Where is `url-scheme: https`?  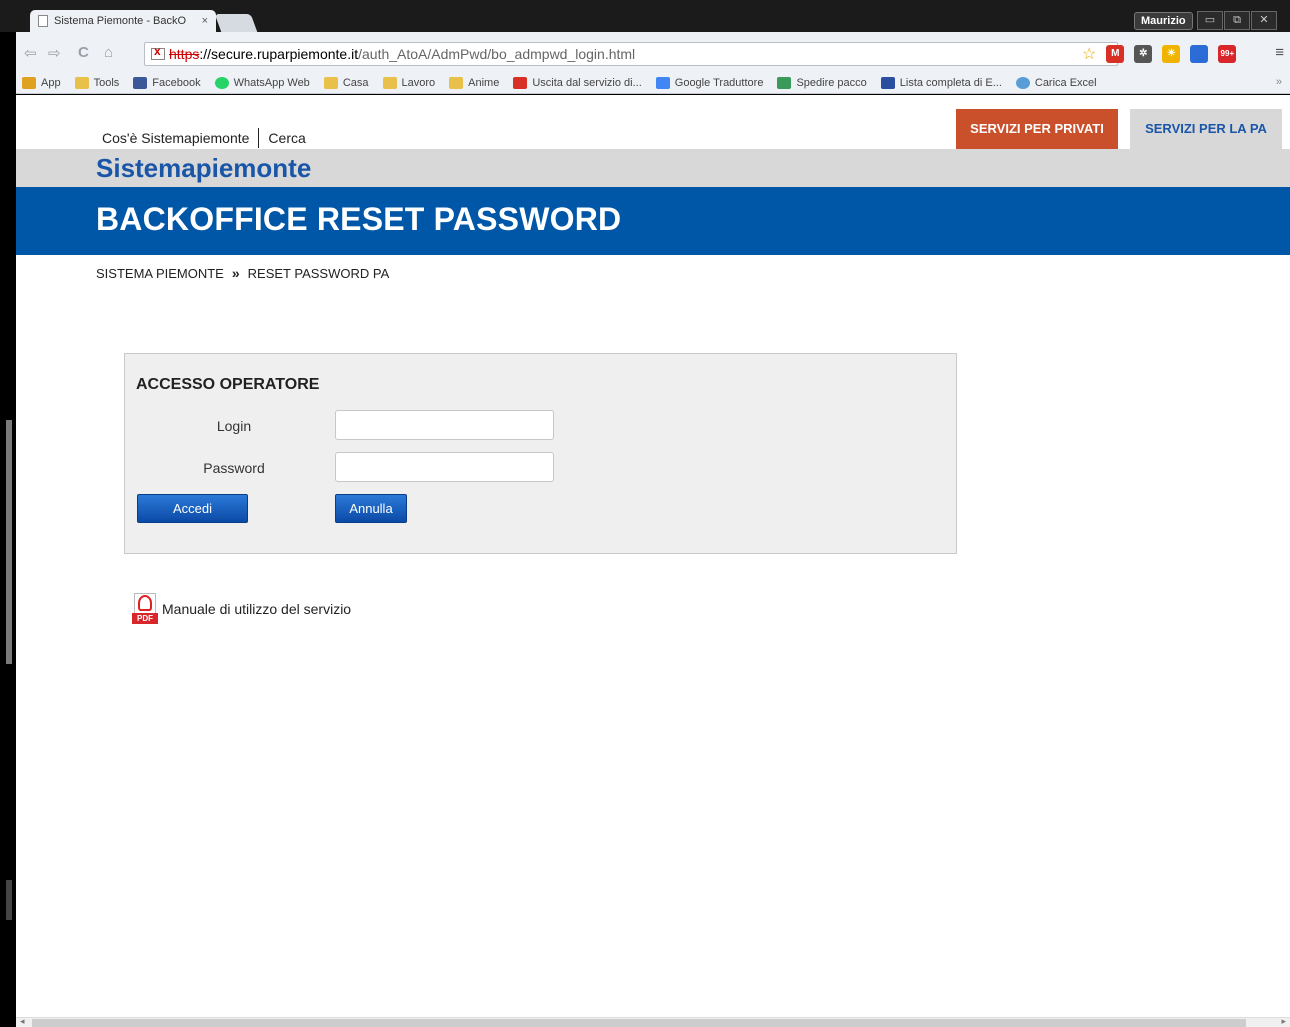 url-scheme: https is located at coordinates (184, 54).